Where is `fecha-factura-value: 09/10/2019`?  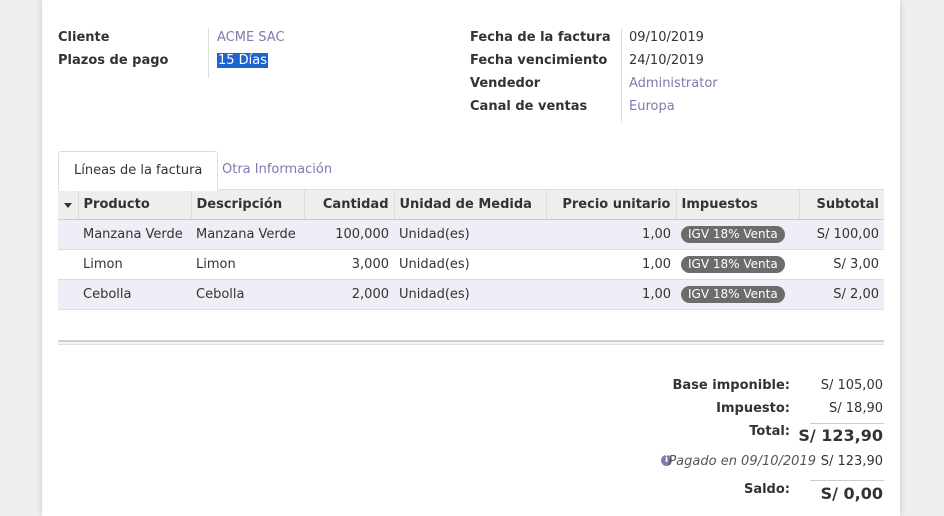
fecha-factura-value: 09/10/2019 is located at coordinates (666, 37).